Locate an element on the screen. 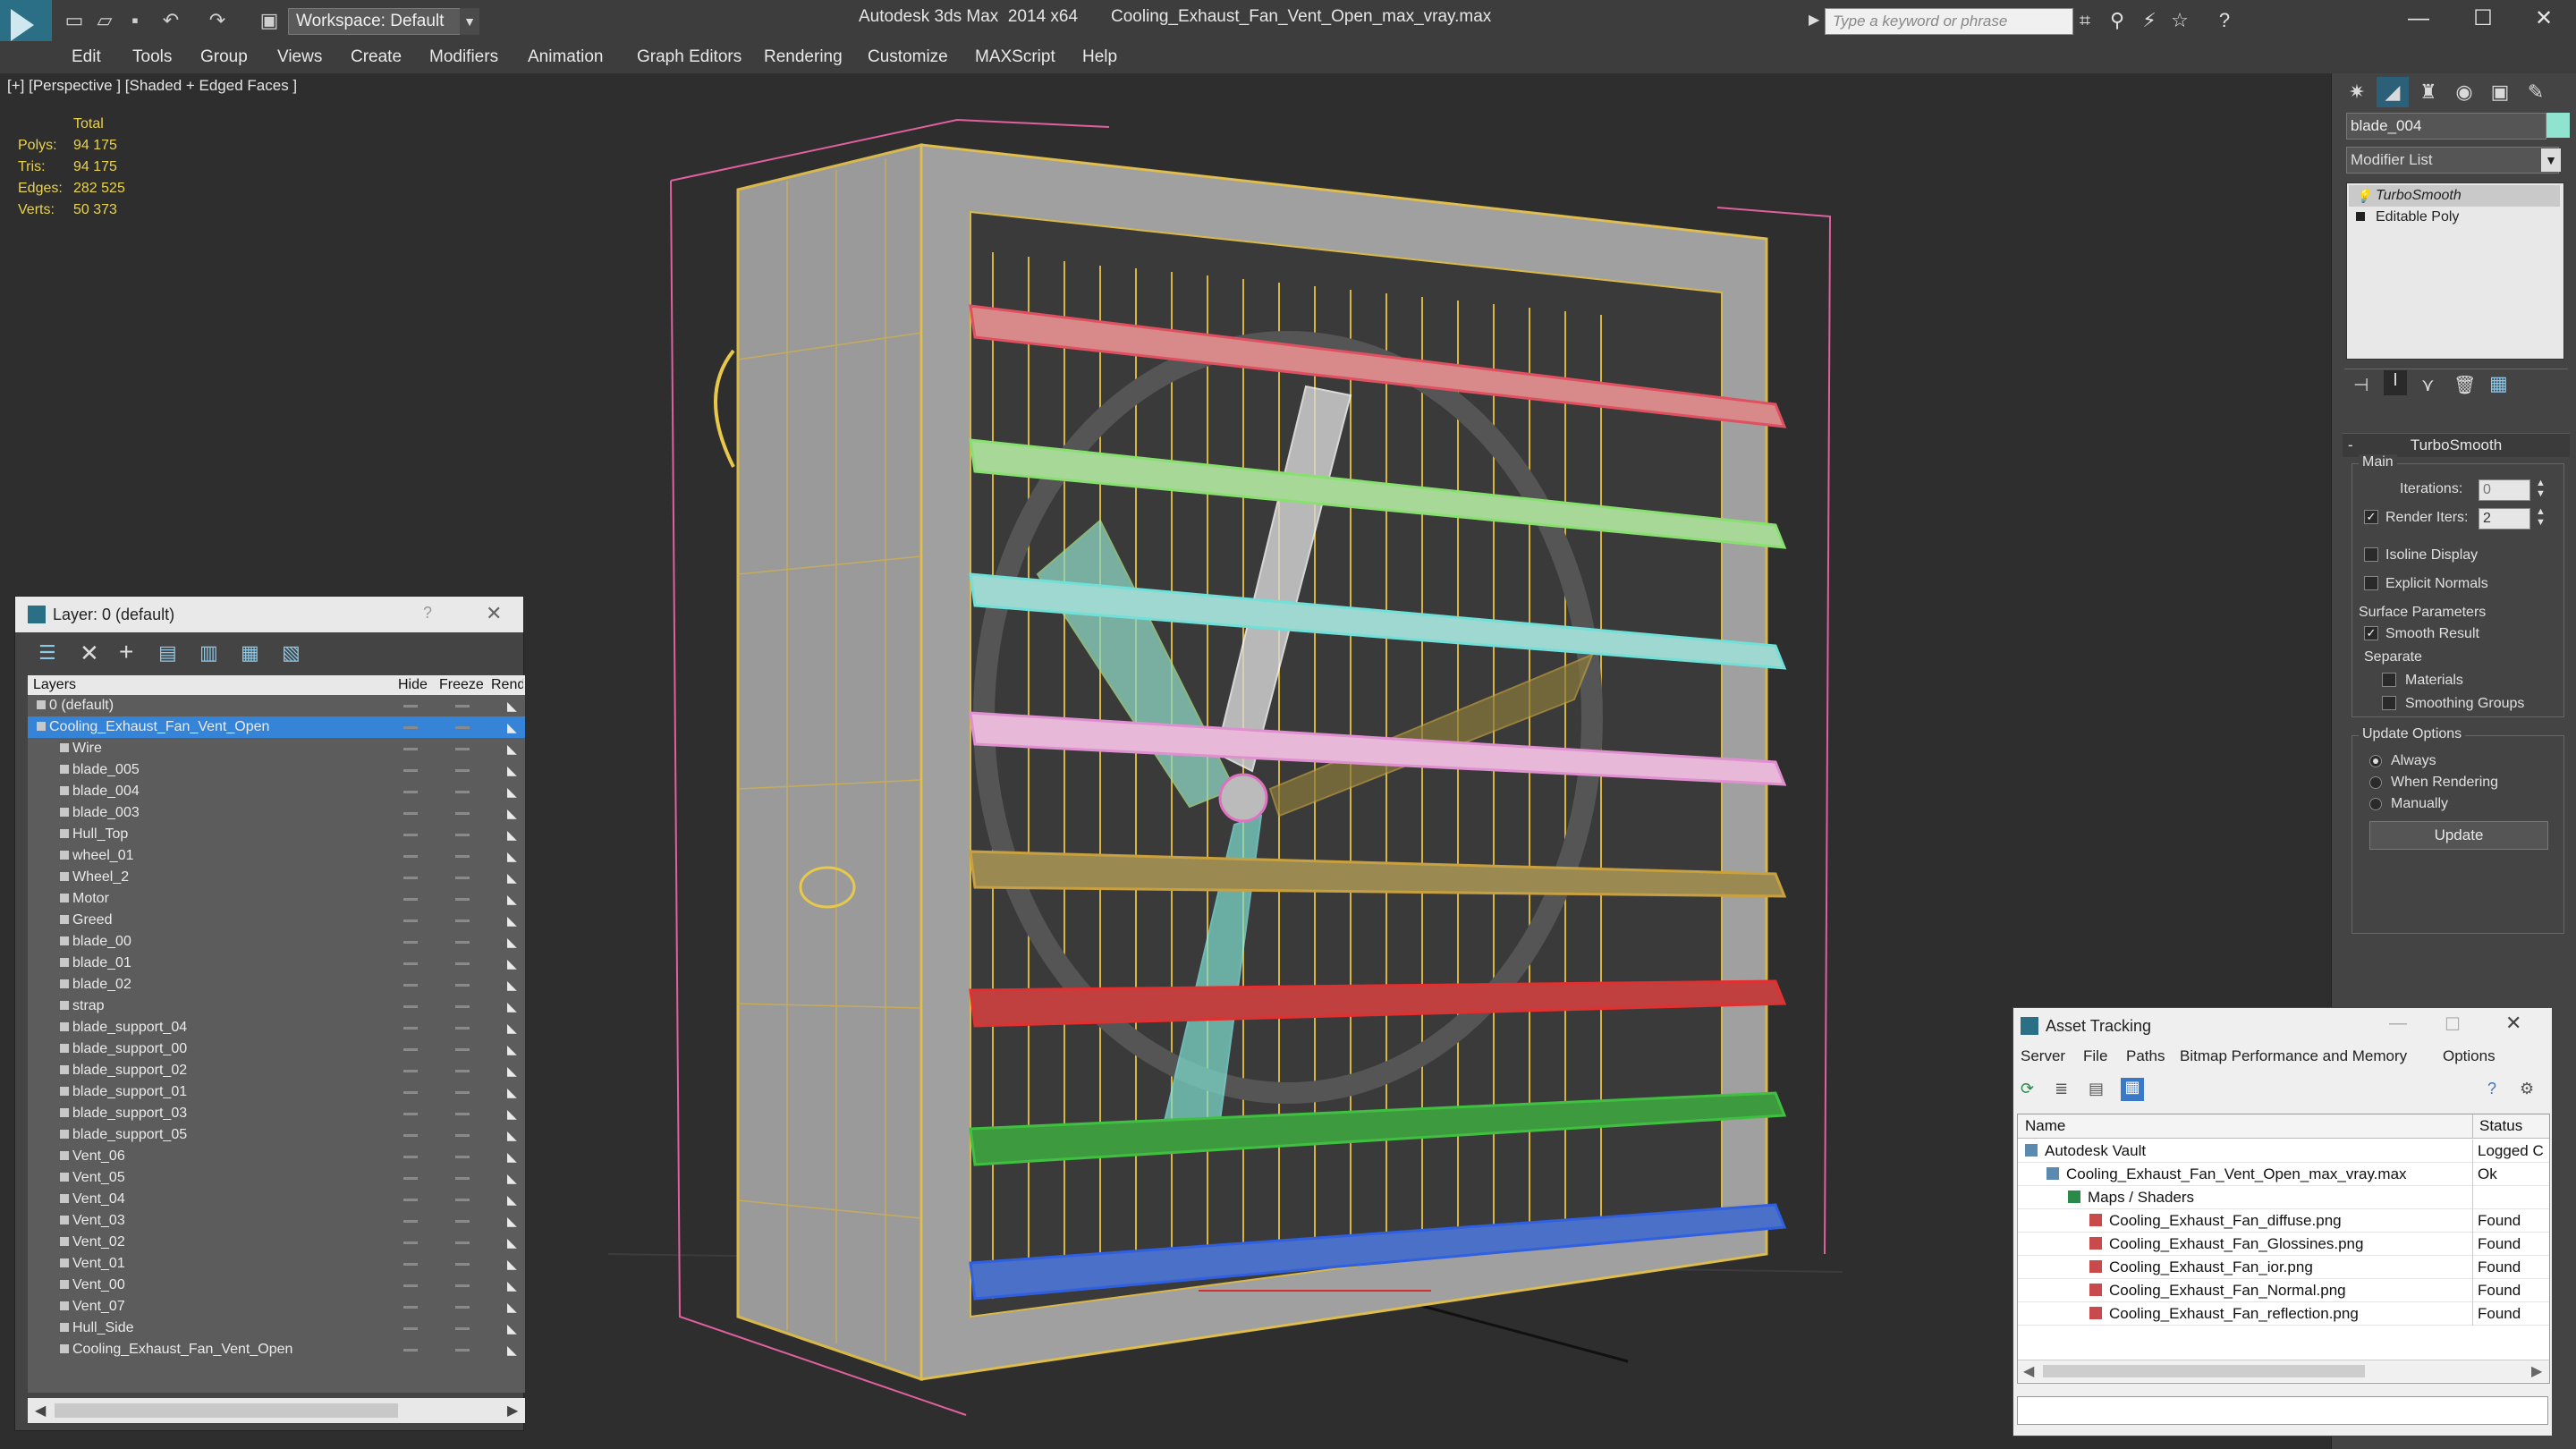 The image size is (2576, 1449). asset-path-field is located at coordinates (2282, 1410).